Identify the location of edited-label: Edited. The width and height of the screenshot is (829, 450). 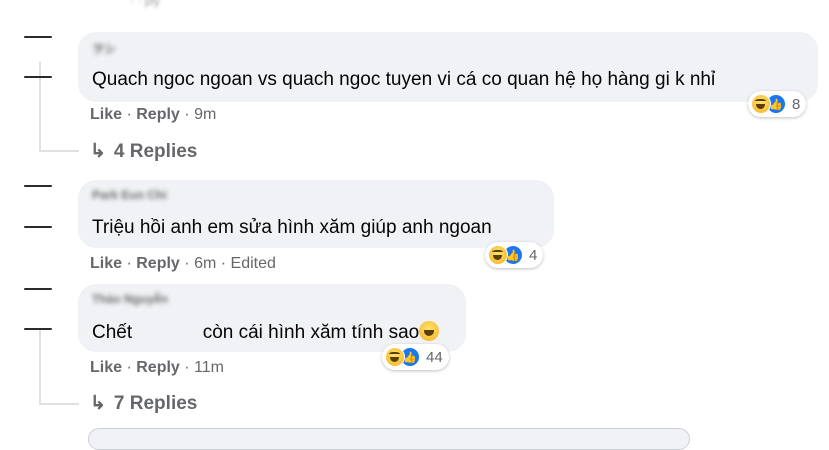
(253, 263).